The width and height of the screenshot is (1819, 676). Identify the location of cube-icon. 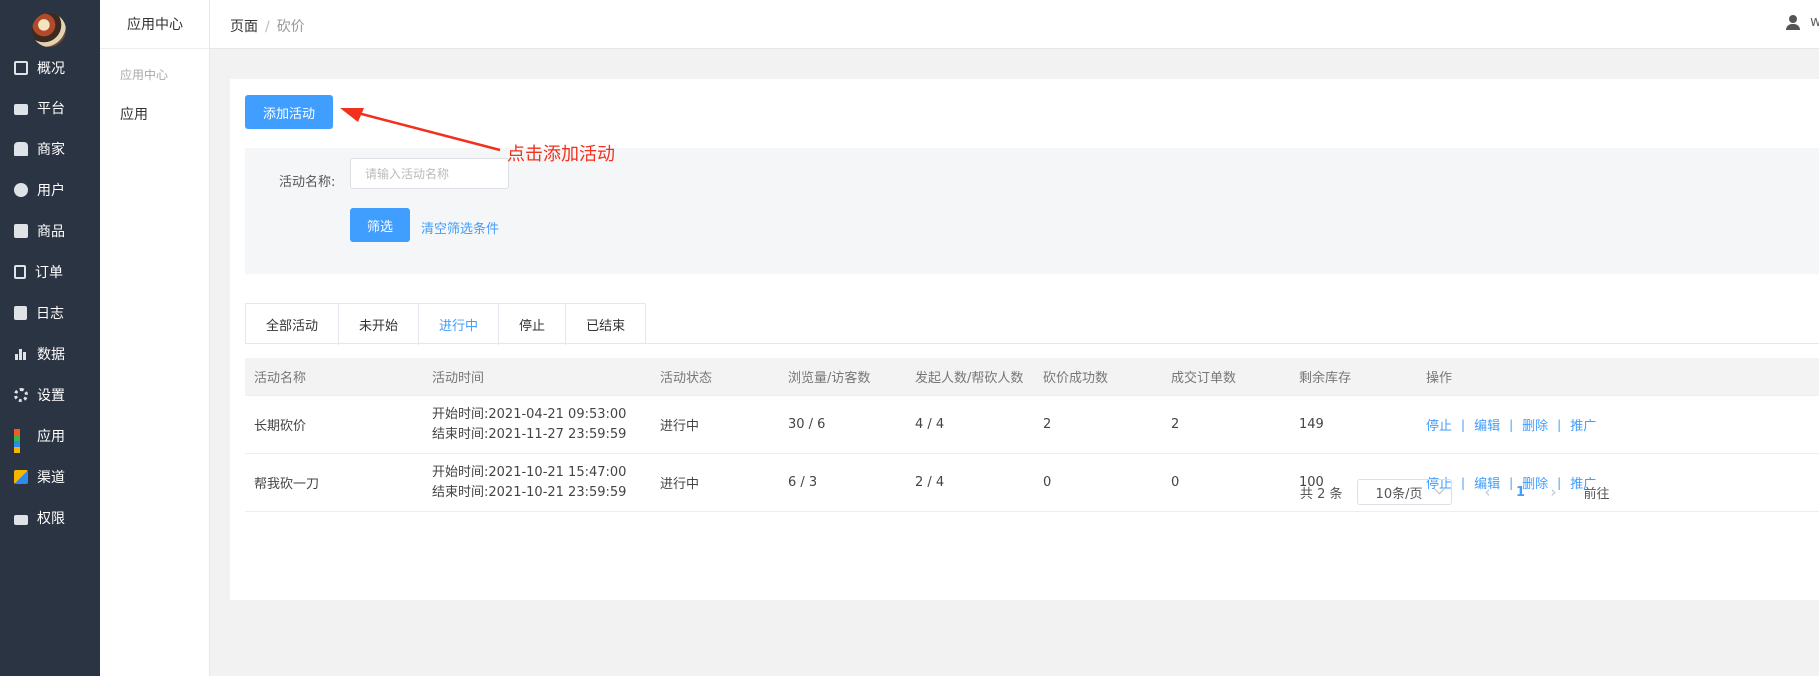
(21, 477).